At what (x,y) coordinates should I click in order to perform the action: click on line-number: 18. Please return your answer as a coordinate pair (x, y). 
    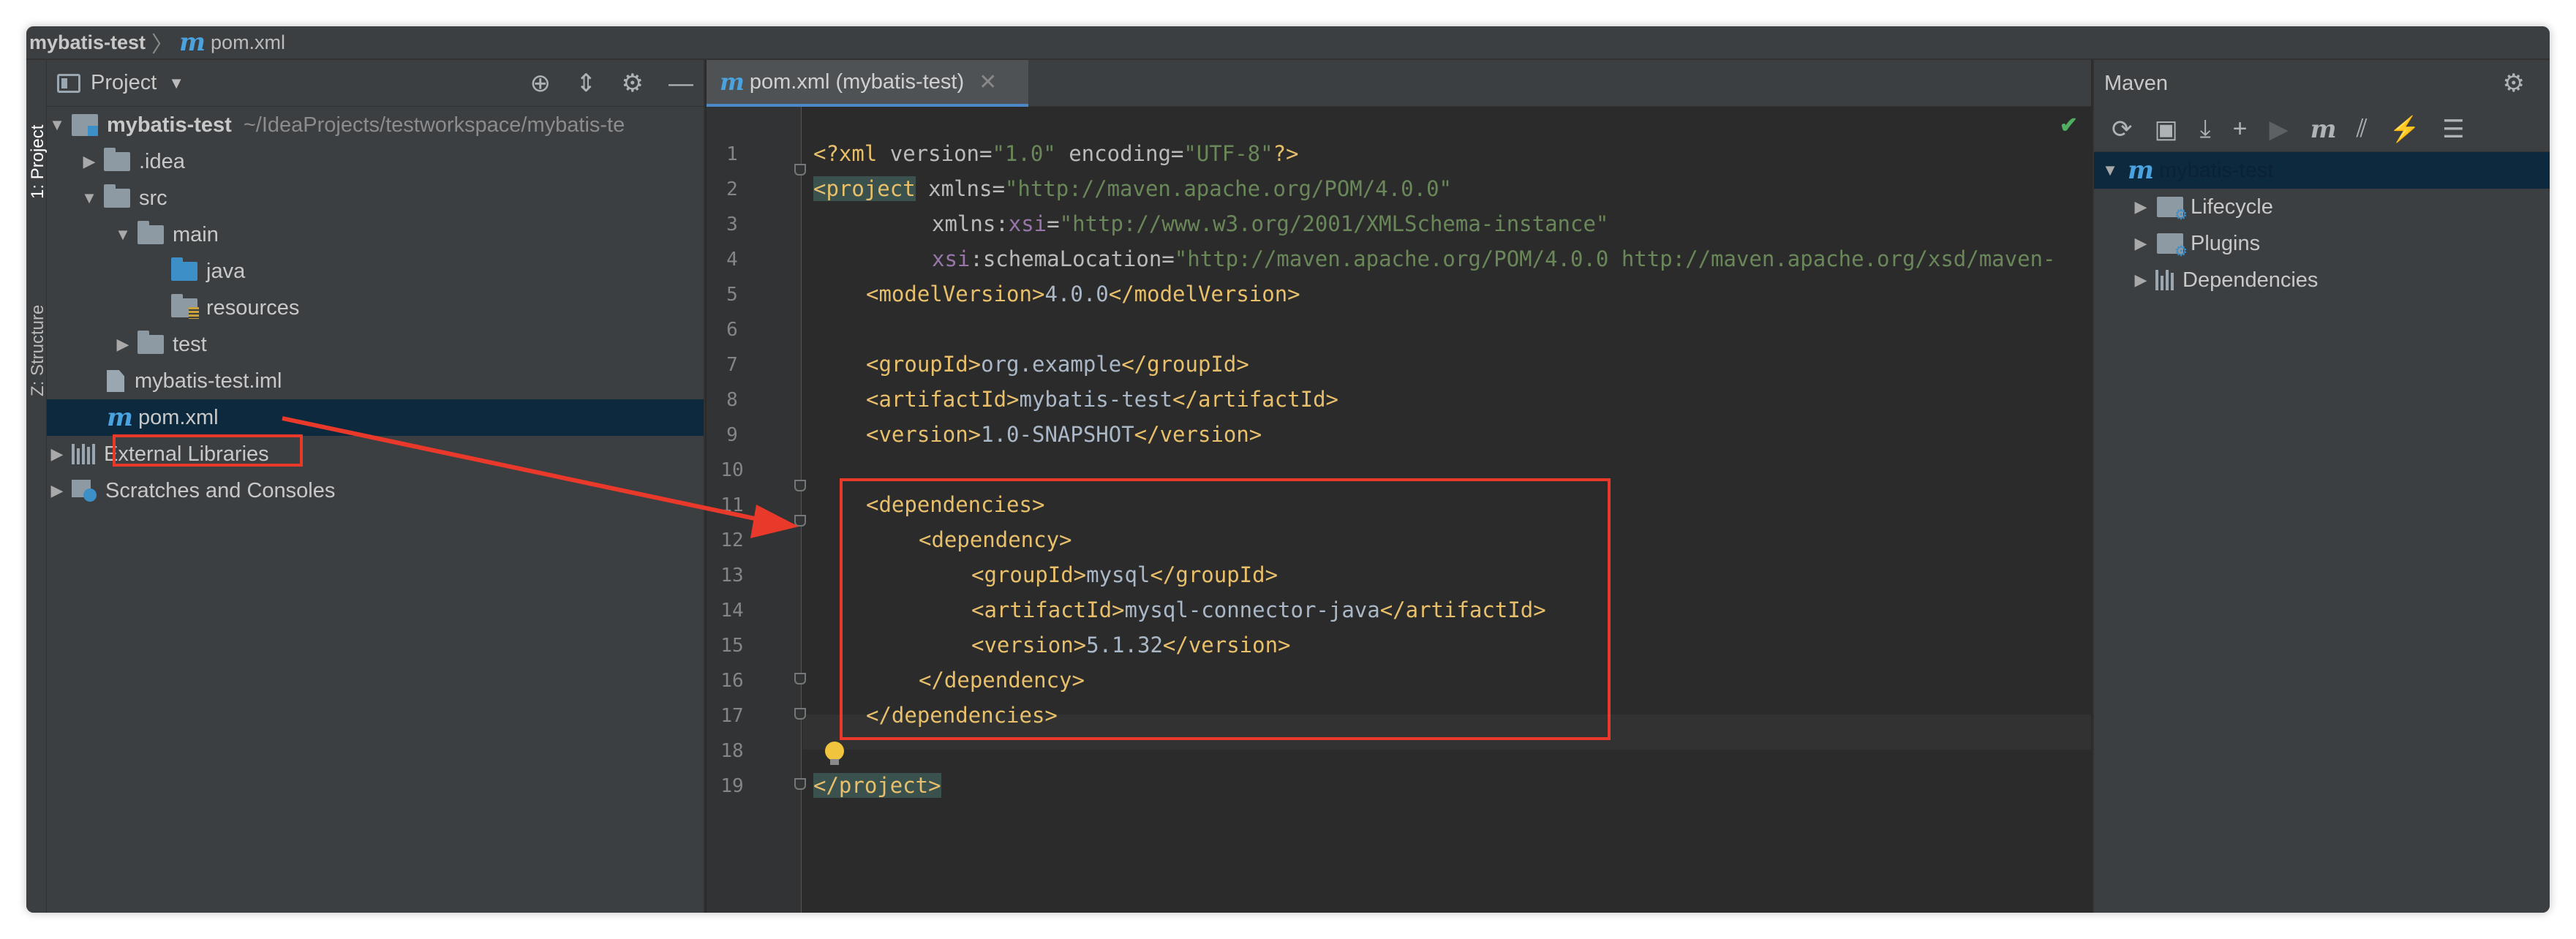
    Looking at the image, I should click on (732, 751).